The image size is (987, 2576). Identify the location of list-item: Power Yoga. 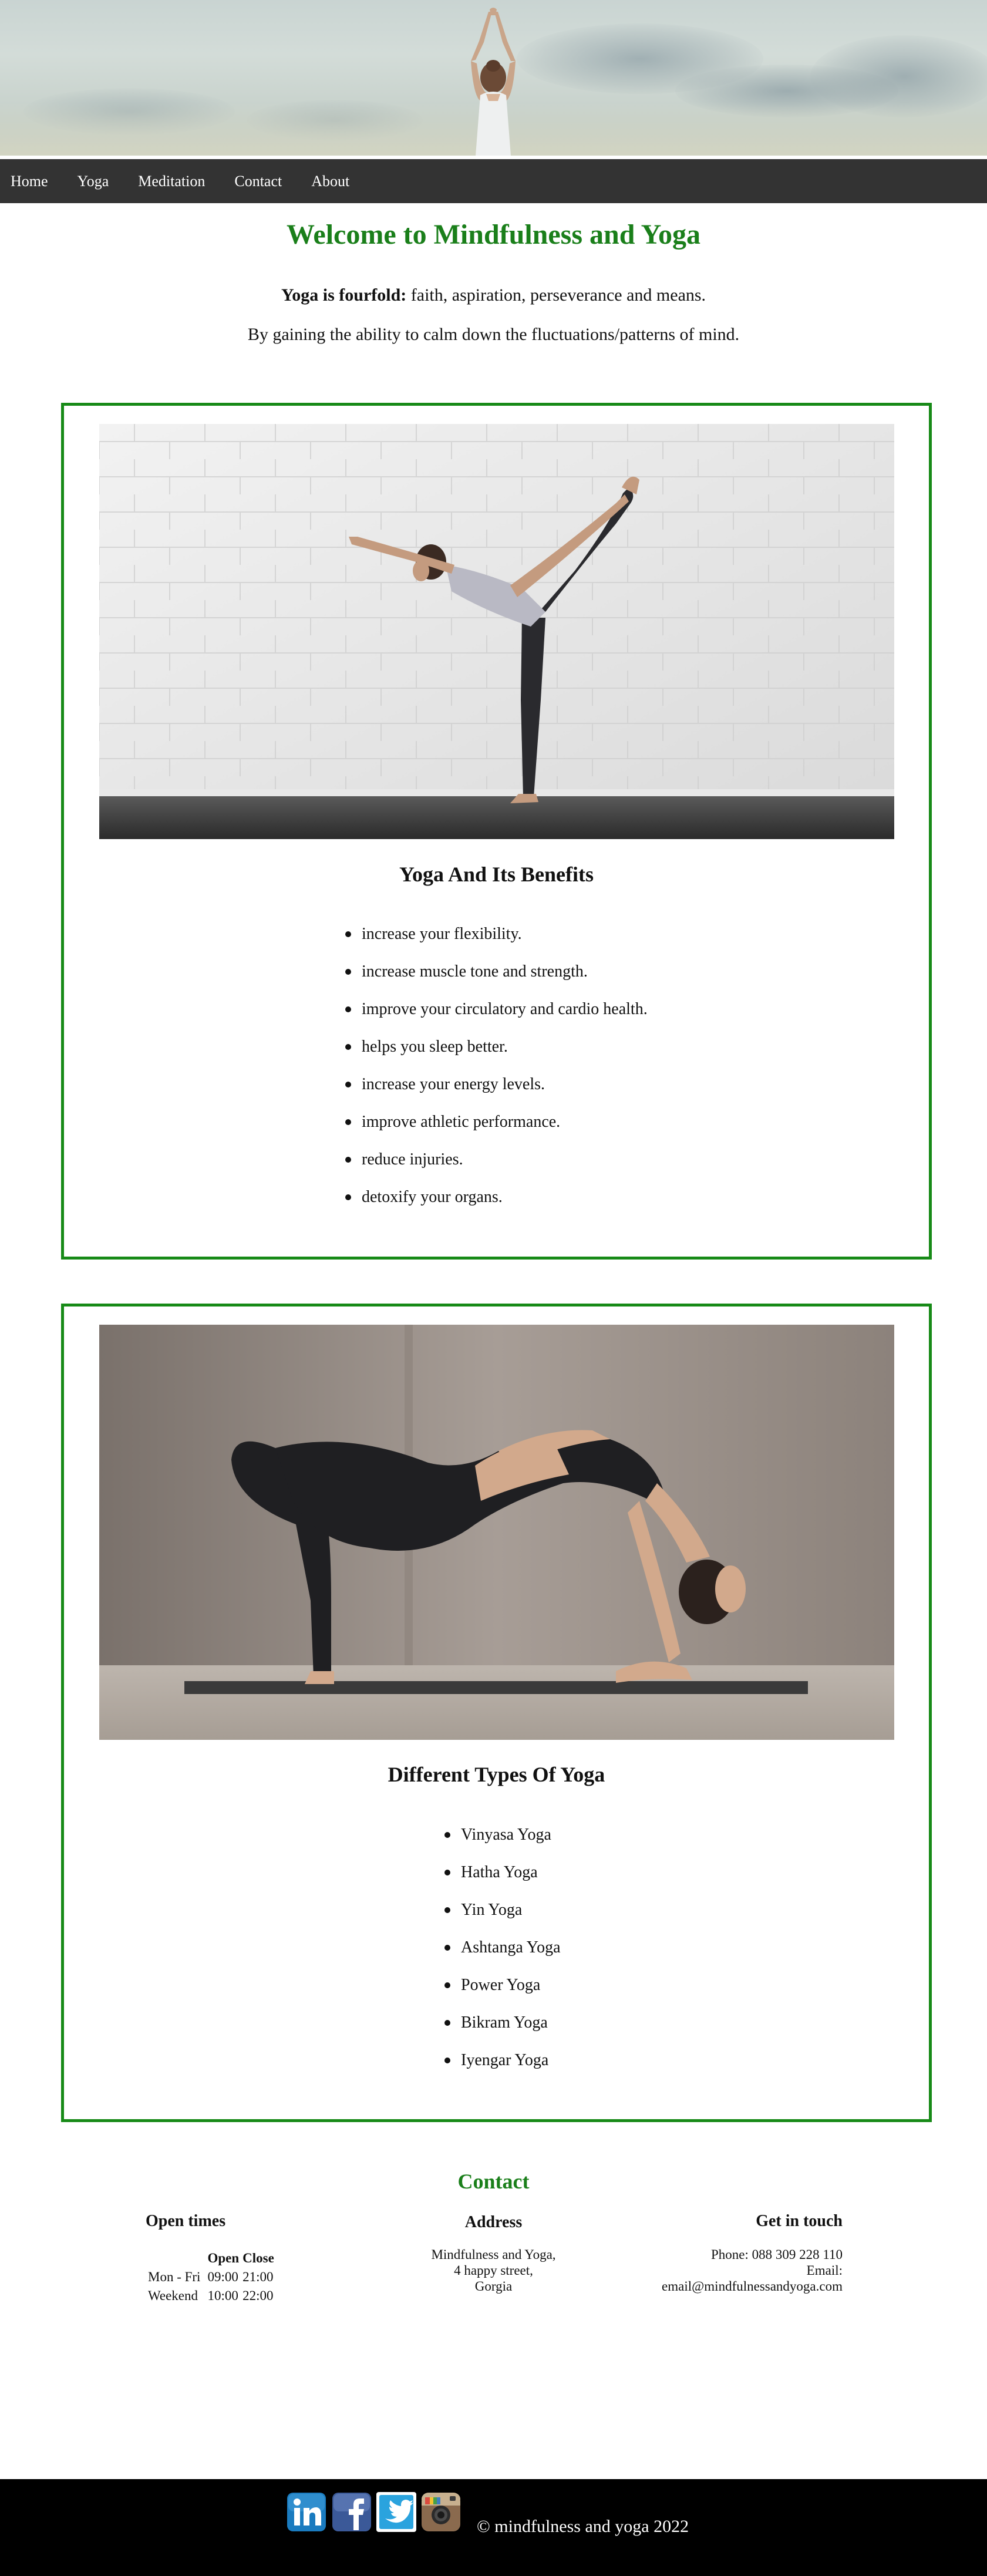
(502, 1985).